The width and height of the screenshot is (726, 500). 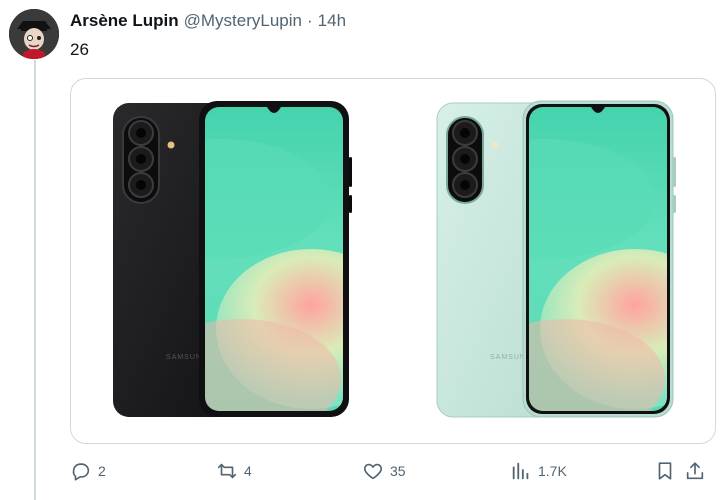 I want to click on share-icon, so click(x=695, y=471).